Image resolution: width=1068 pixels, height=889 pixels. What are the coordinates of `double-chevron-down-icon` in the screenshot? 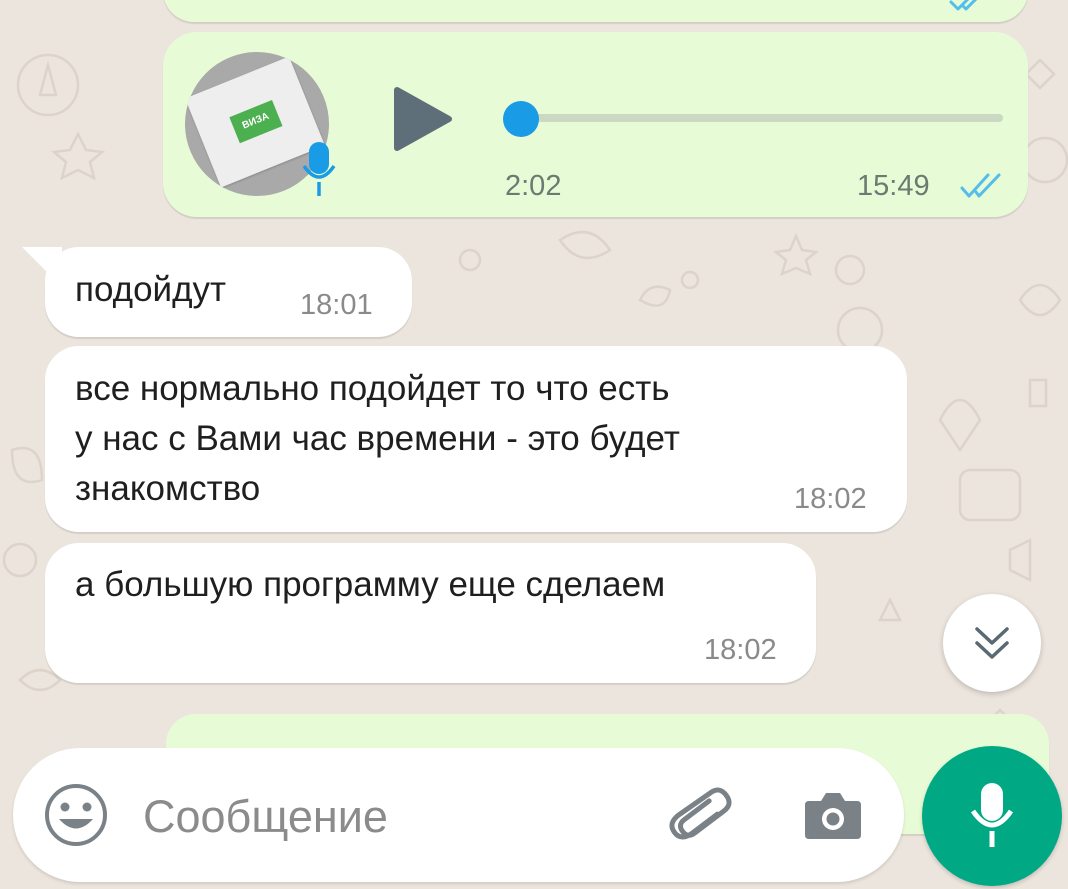 It's located at (992, 643).